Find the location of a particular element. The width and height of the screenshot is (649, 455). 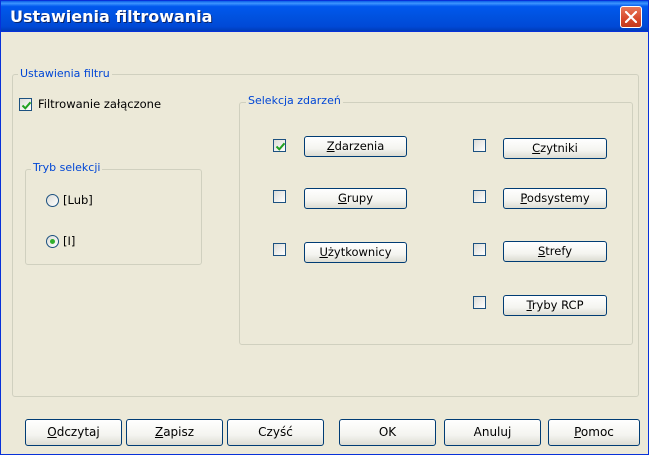

mode-and-radio is located at coordinates (52, 241).